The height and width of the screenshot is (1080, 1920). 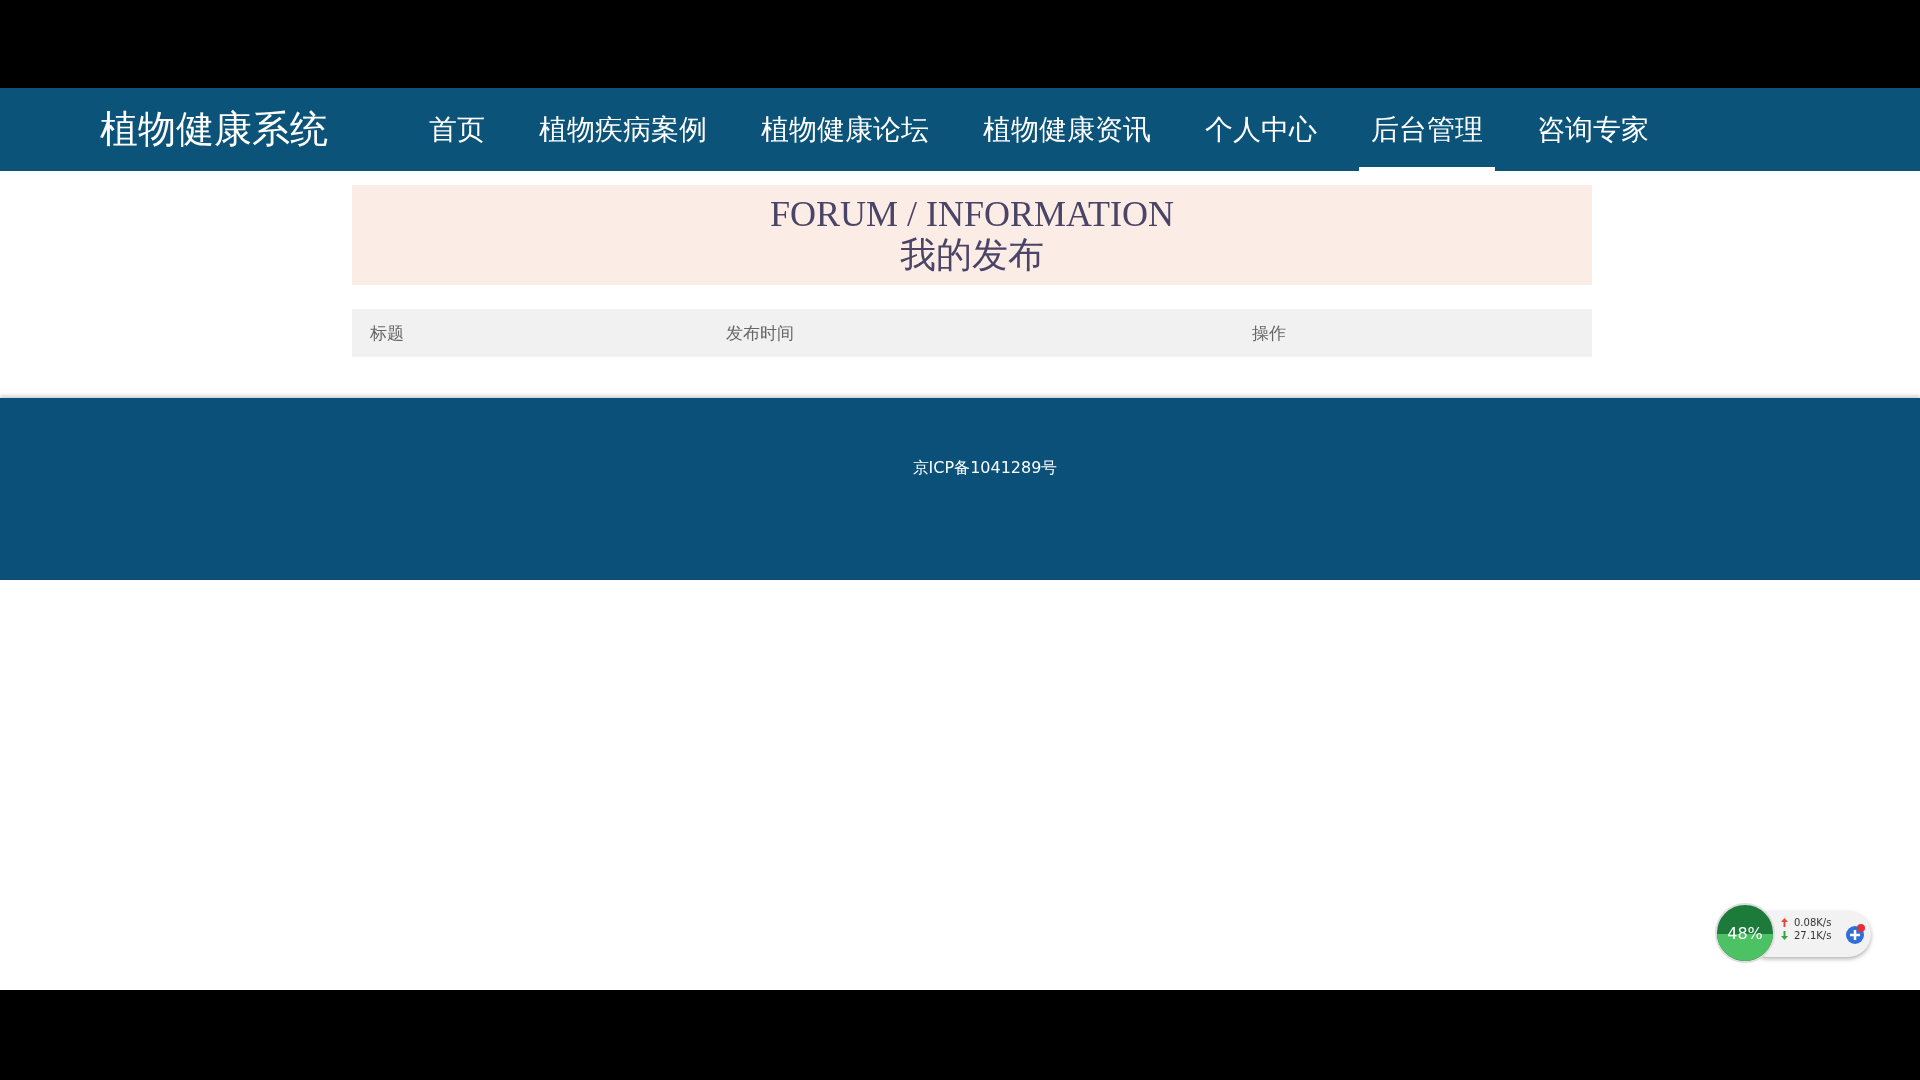 I want to click on site-logo: 植物健康系统, so click(x=214, y=129).